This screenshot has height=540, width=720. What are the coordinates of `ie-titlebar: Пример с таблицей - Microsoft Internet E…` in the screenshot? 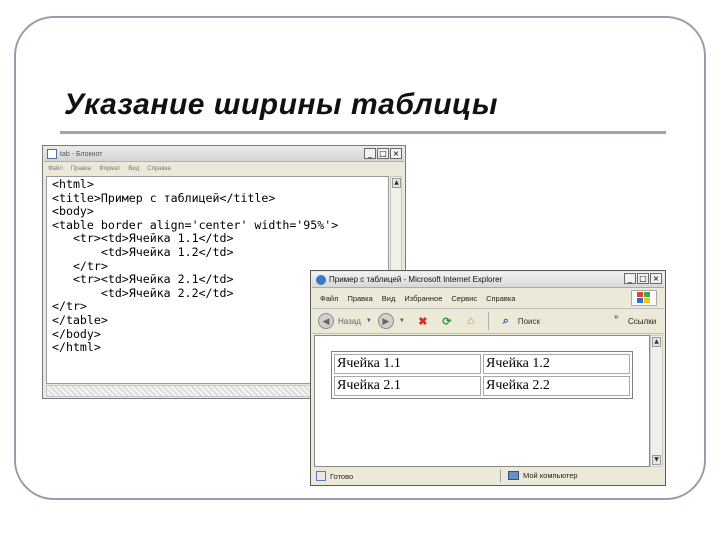 It's located at (488, 280).